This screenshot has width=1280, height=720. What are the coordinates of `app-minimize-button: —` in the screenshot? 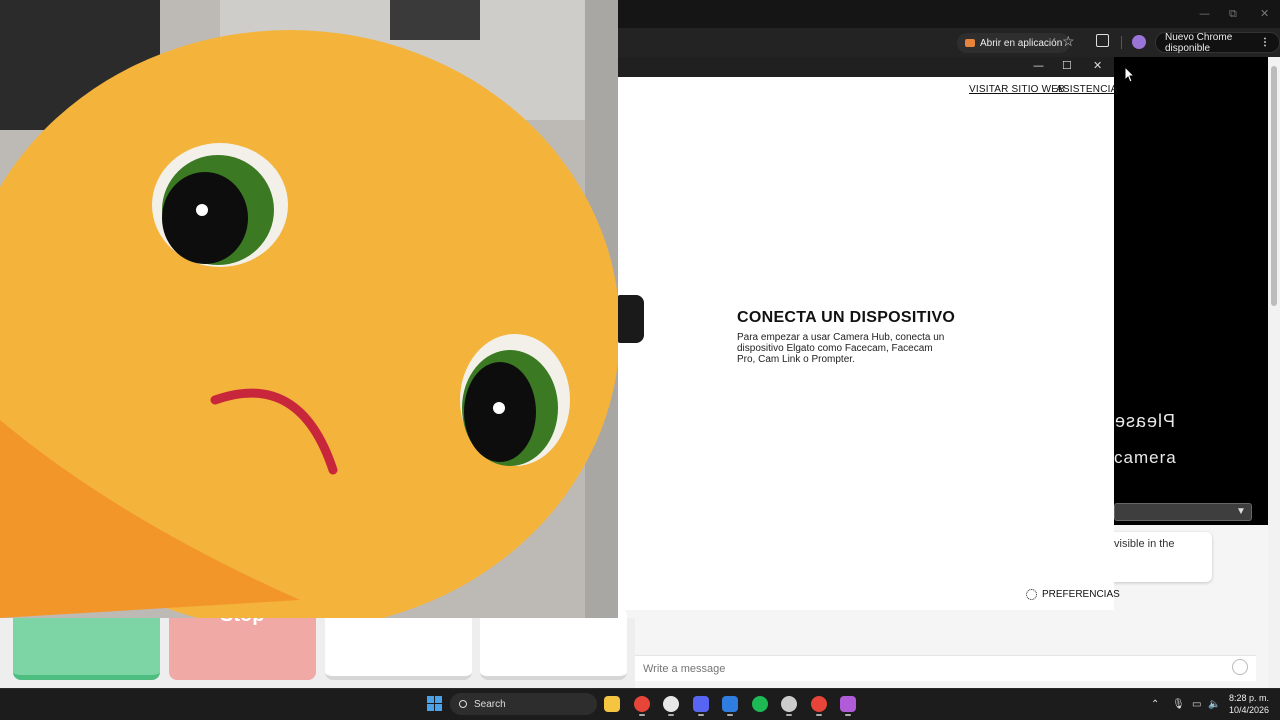 It's located at (1038, 65).